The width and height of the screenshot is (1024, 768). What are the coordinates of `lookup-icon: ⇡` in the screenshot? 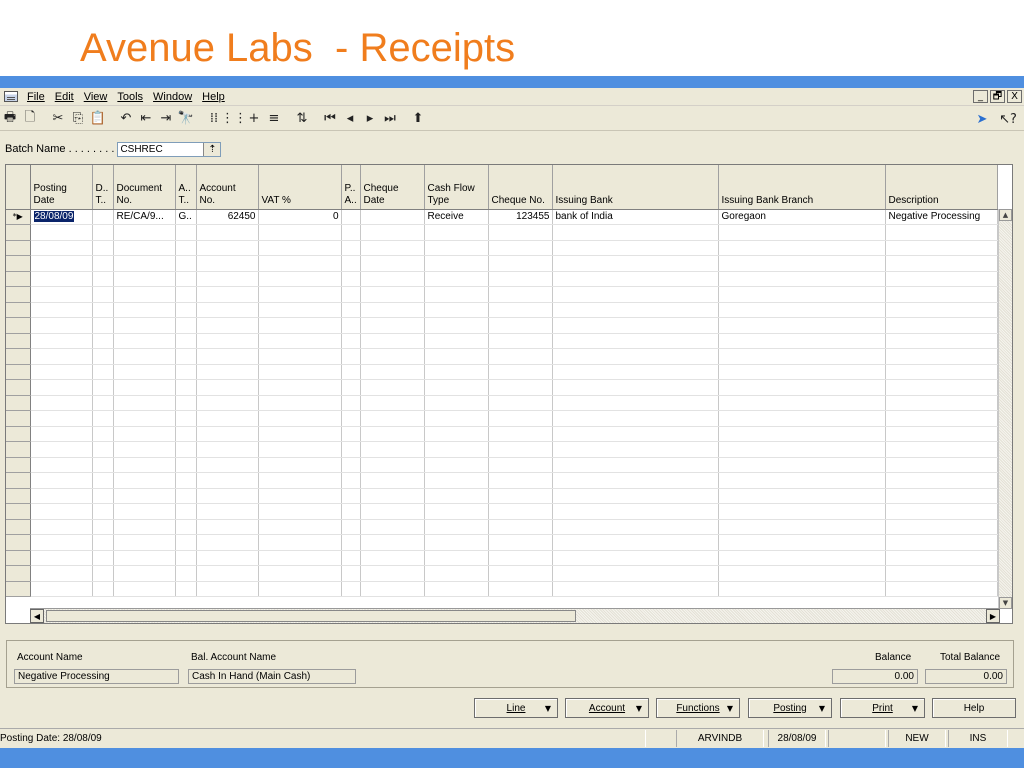 It's located at (212, 149).